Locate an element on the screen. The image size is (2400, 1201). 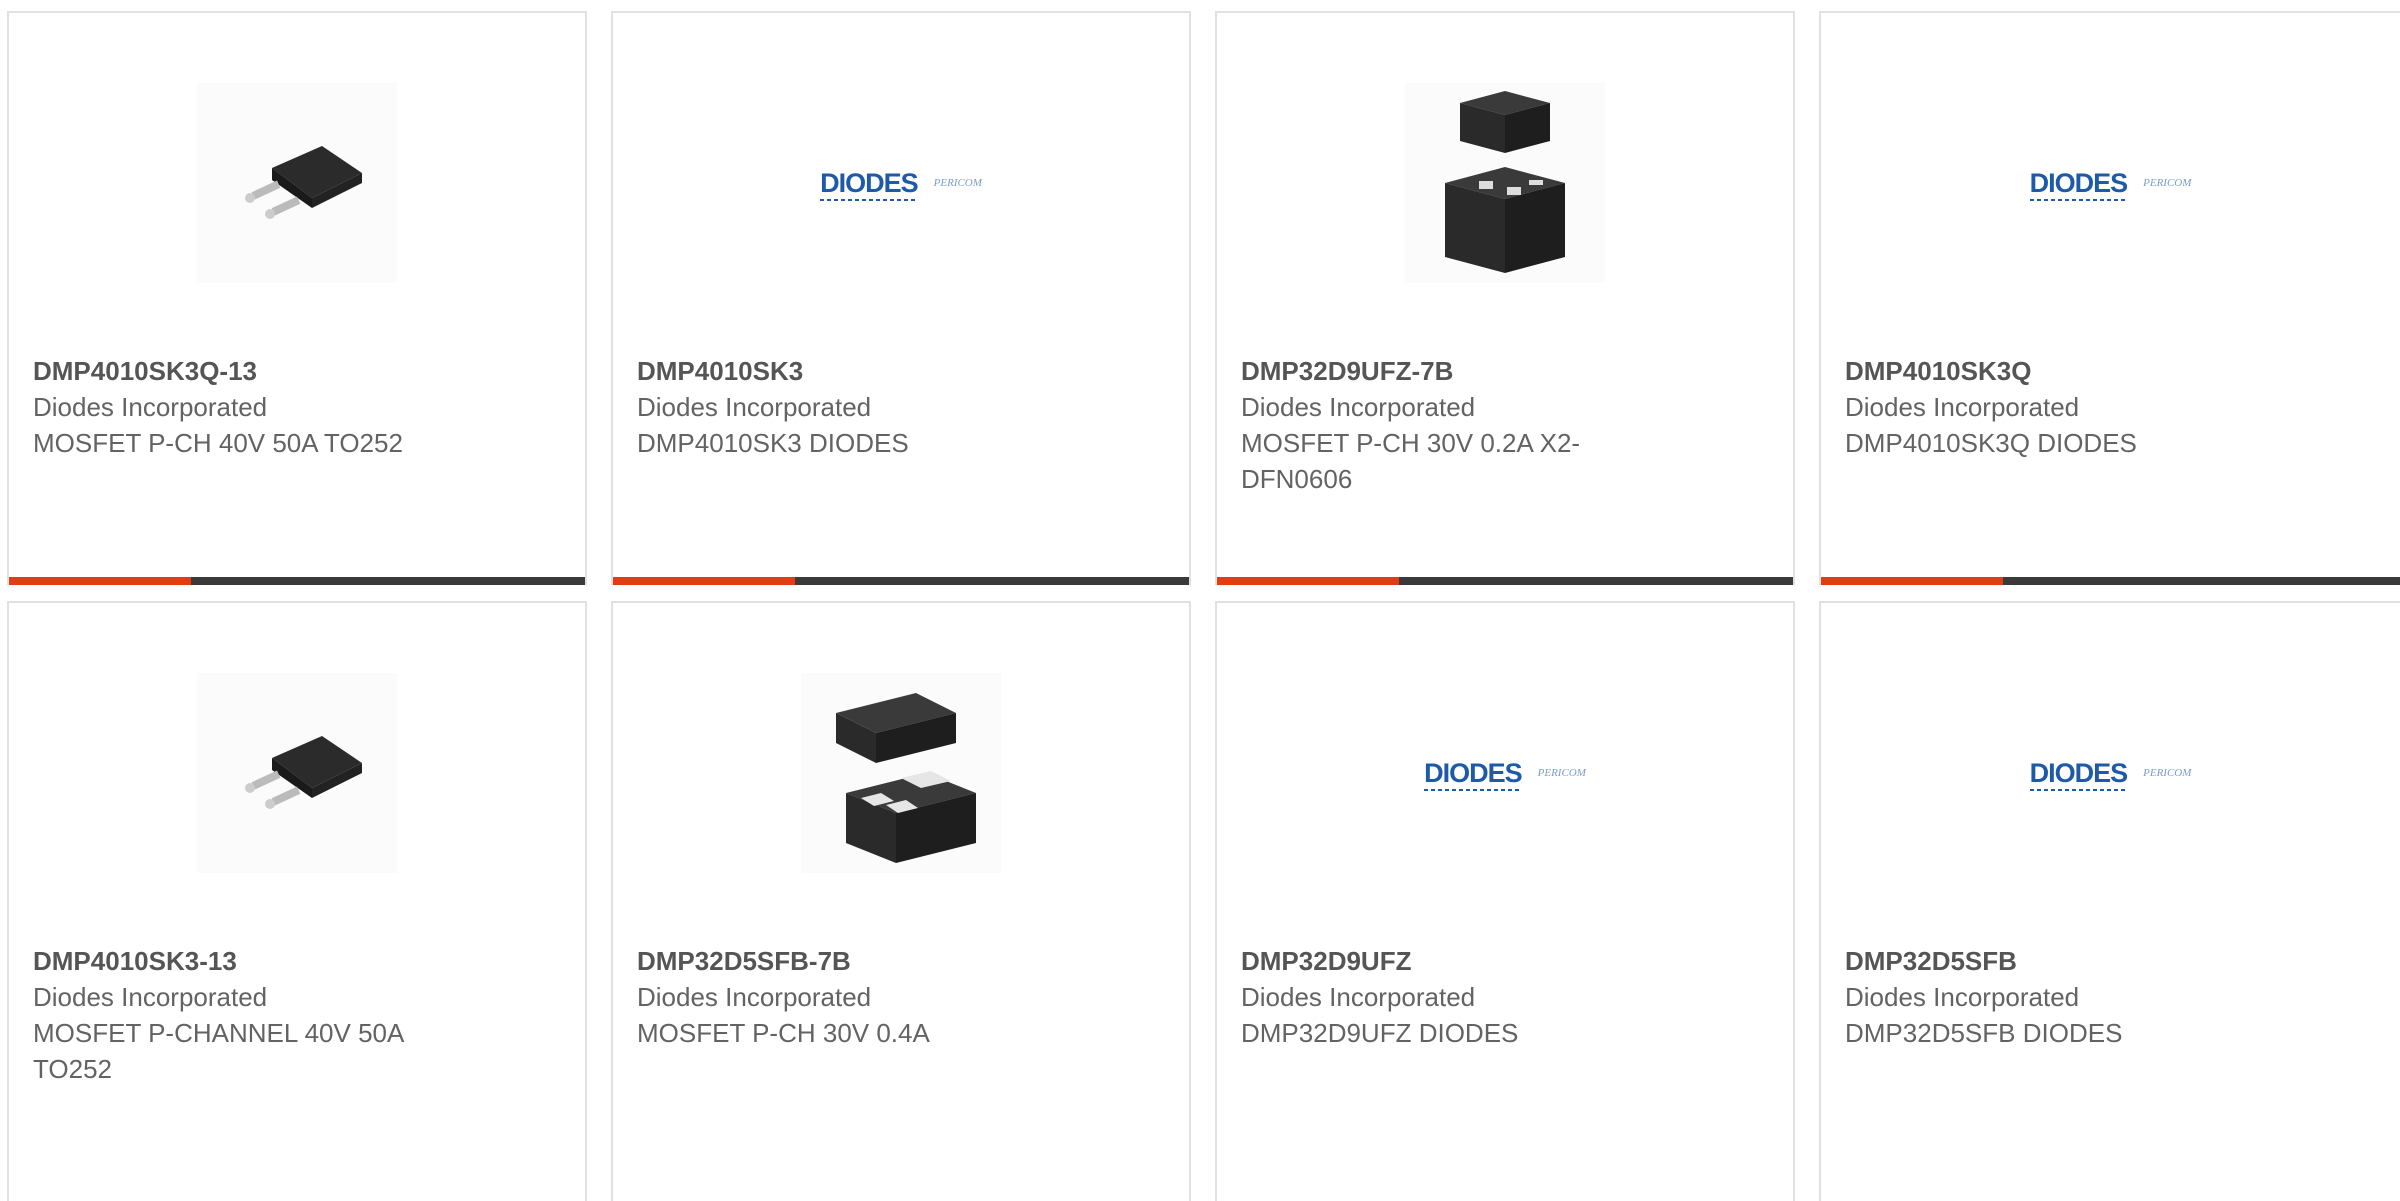
x2-dfn0606-package-icon is located at coordinates (1505, 183).